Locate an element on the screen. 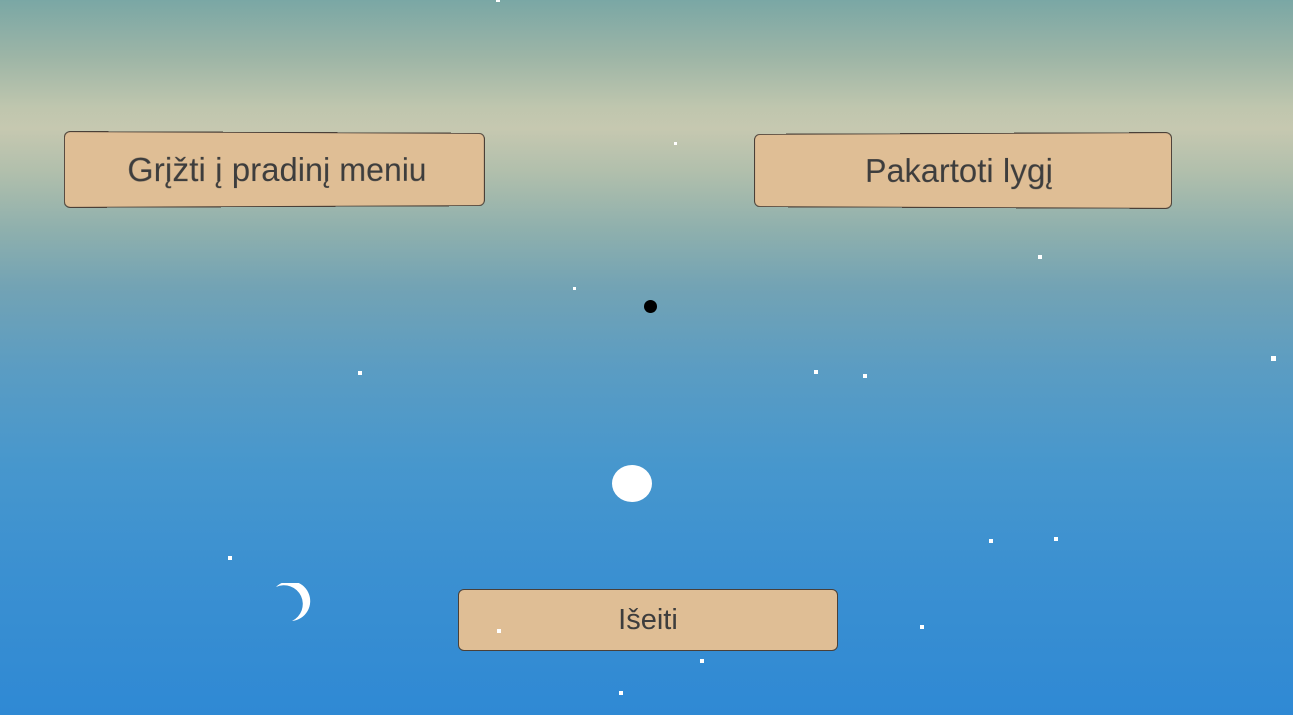  exit-button: Išeiti is located at coordinates (648, 620).